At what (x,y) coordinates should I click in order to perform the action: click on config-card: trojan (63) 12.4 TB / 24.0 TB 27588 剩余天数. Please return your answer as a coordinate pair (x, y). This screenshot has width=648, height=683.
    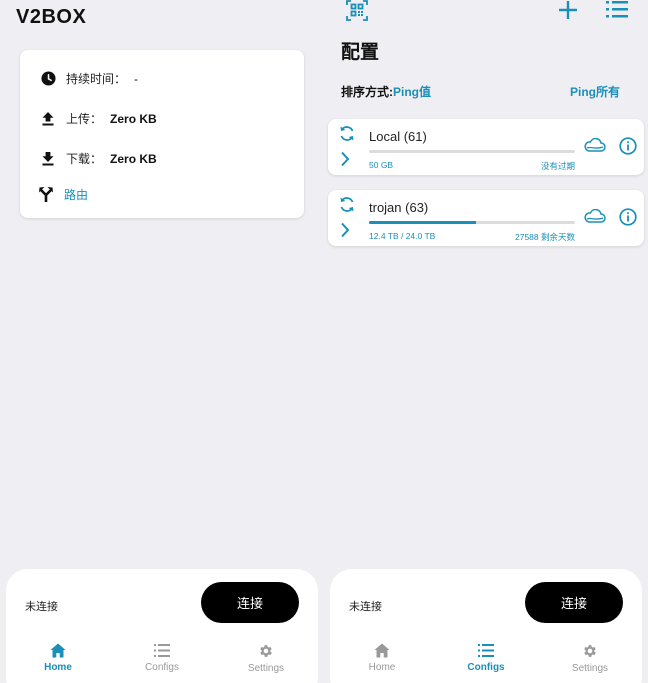
    Looking at the image, I should click on (486, 218).